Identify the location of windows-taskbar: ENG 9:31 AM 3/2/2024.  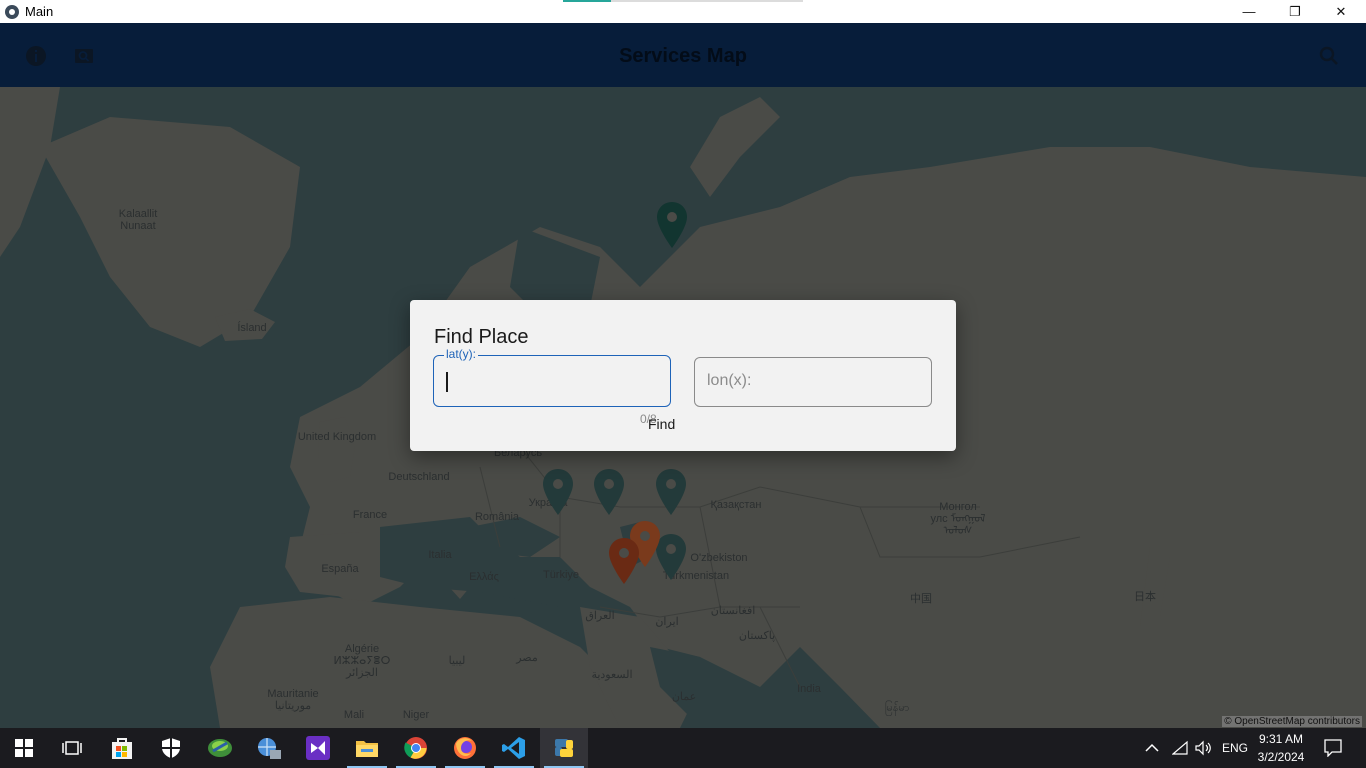
(683, 748).